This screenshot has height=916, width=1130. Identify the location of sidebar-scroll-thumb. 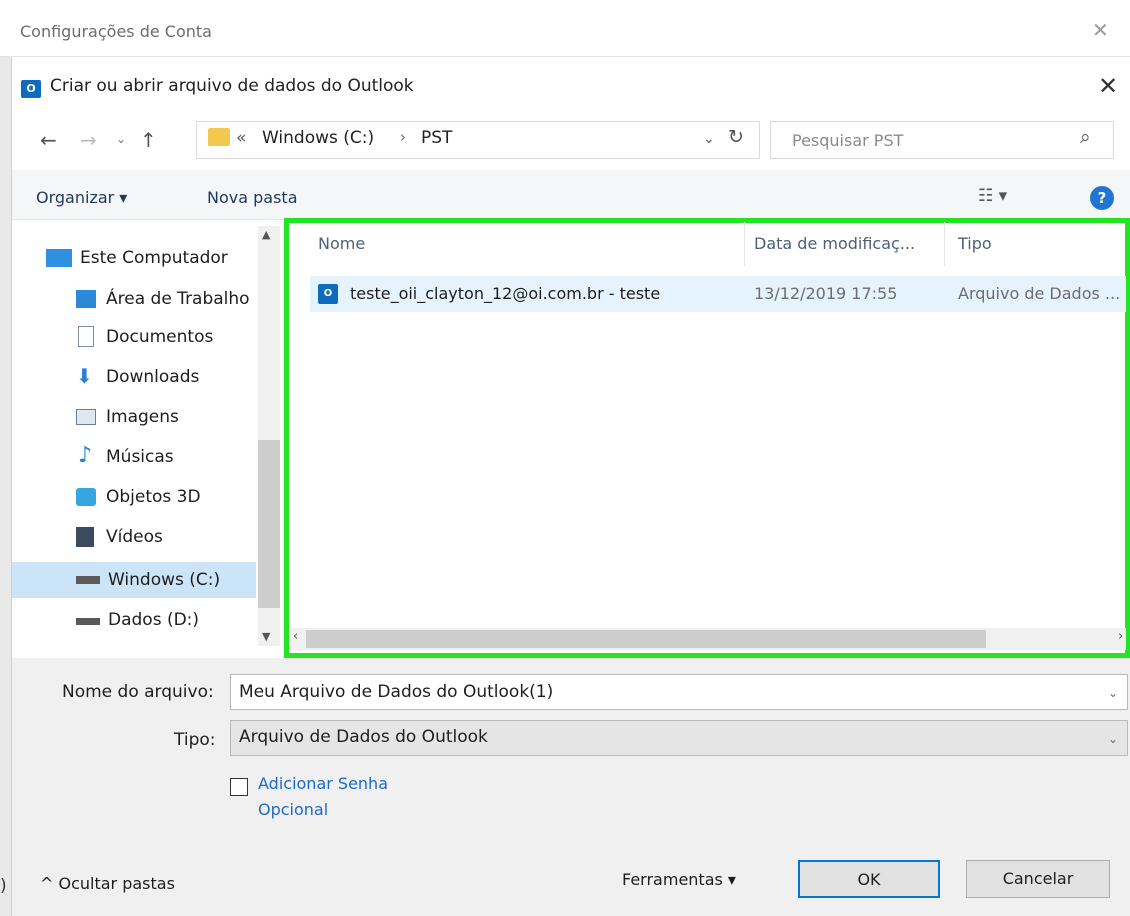
(269, 524).